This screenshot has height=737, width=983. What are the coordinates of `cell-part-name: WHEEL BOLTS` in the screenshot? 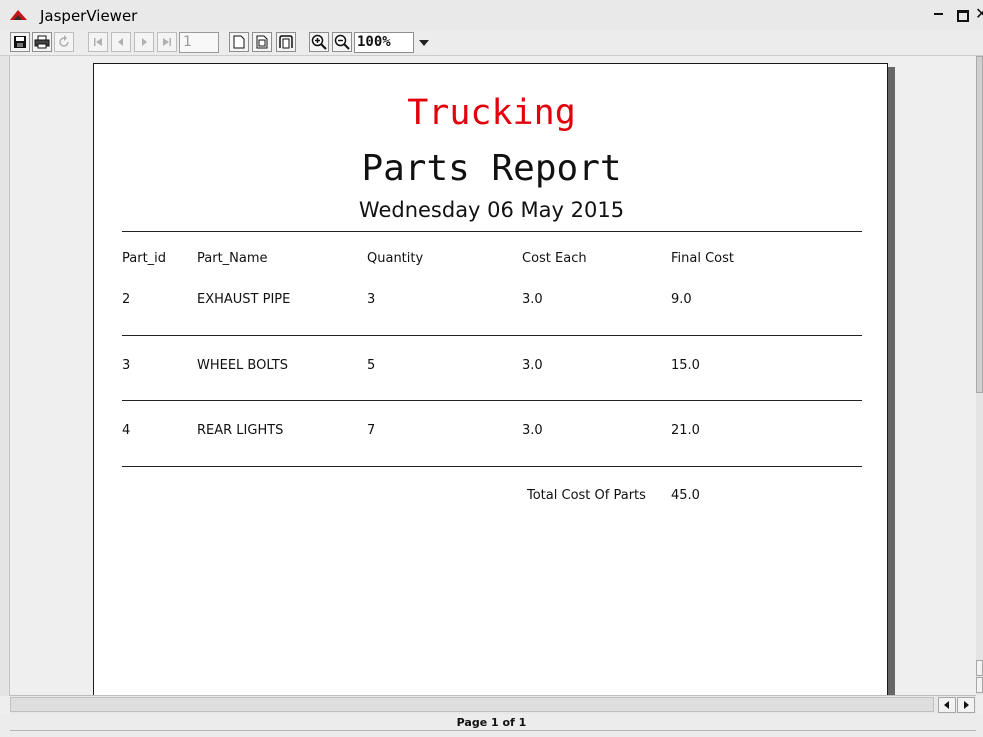 It's located at (242, 365).